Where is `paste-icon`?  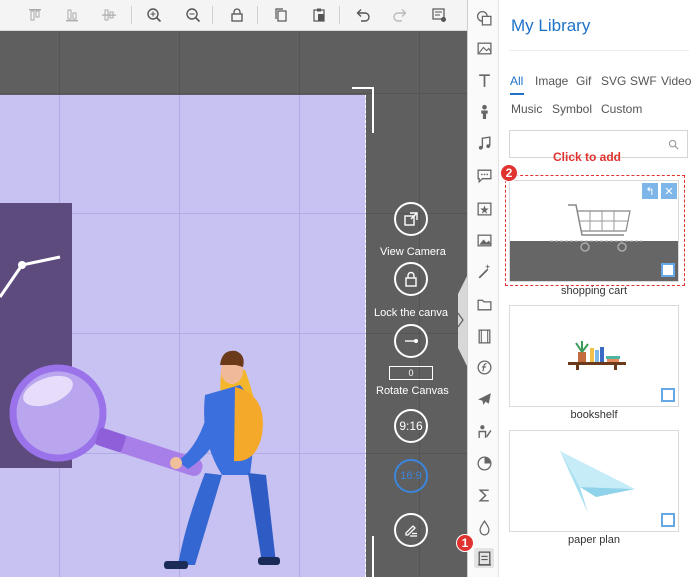
paste-icon is located at coordinates (319, 15).